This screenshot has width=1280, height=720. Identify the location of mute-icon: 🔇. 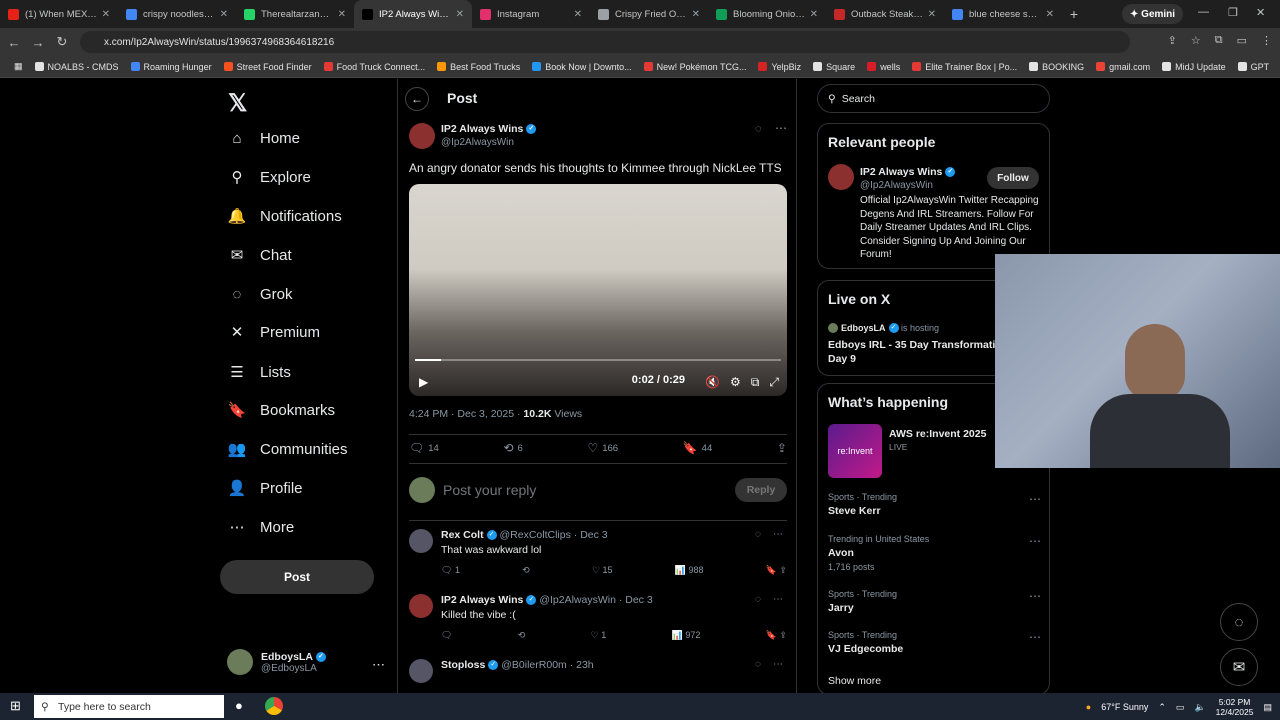
(712, 382).